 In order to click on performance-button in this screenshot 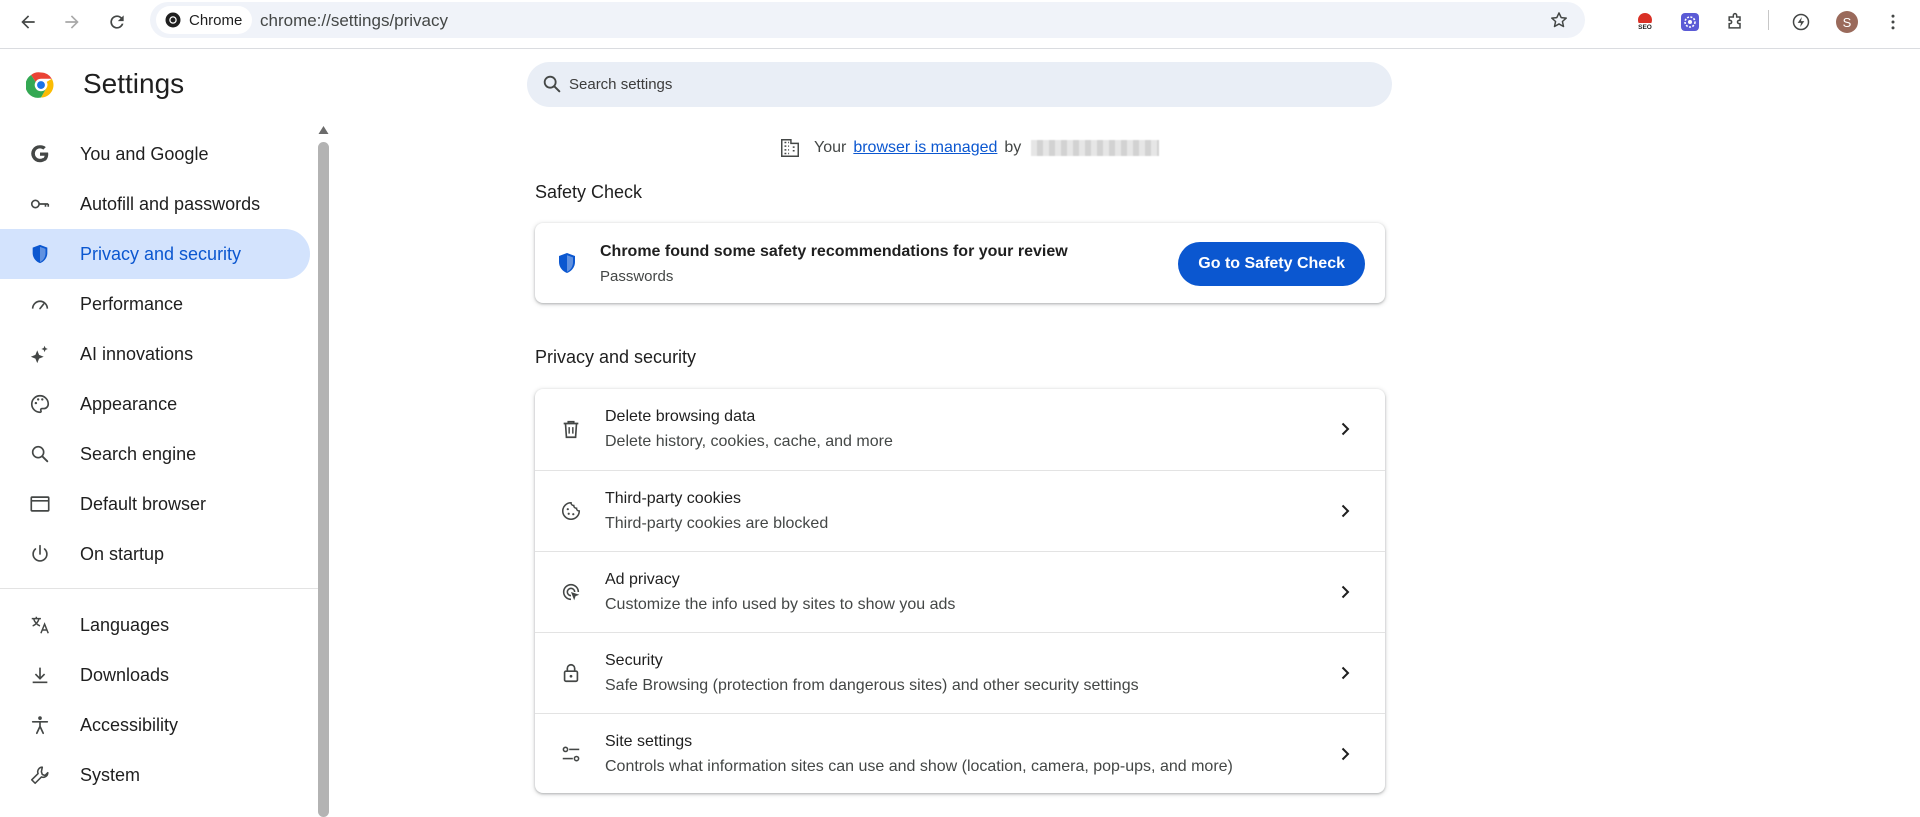, I will do `click(1801, 22)`.